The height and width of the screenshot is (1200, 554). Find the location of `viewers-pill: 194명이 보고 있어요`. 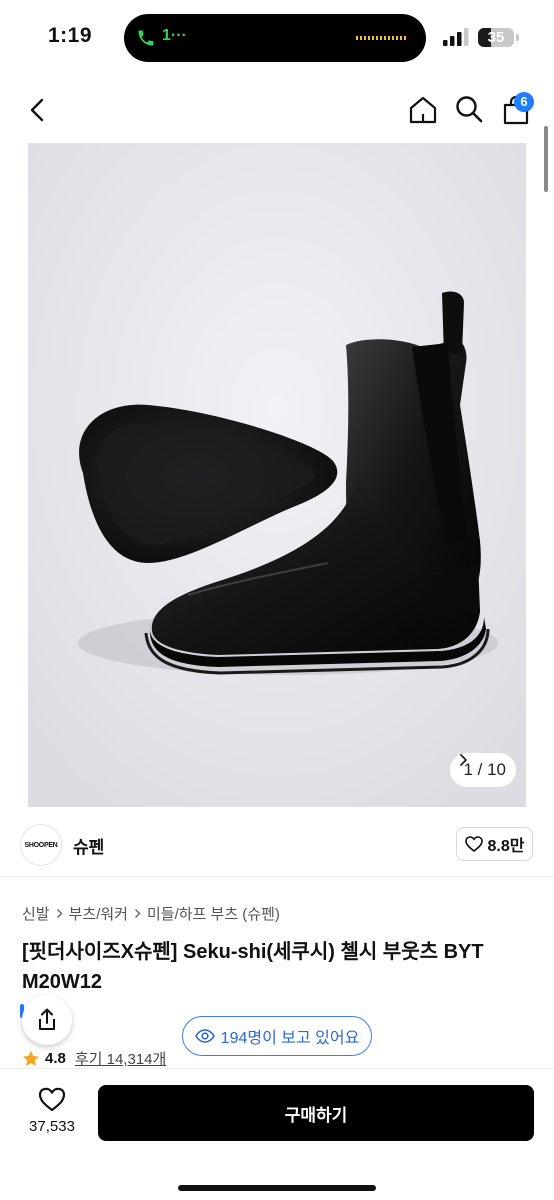

viewers-pill: 194명이 보고 있어요 is located at coordinates (277, 1036).